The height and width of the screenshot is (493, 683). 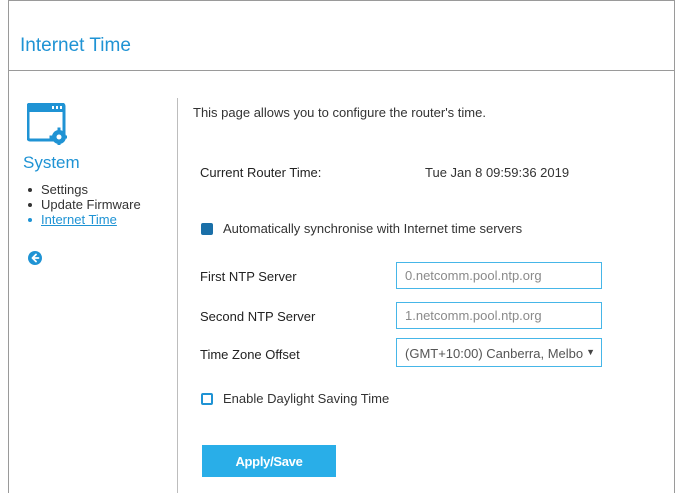 What do you see at coordinates (84, 189) in the screenshot?
I see `sidebar-item-settings: Settings` at bounding box center [84, 189].